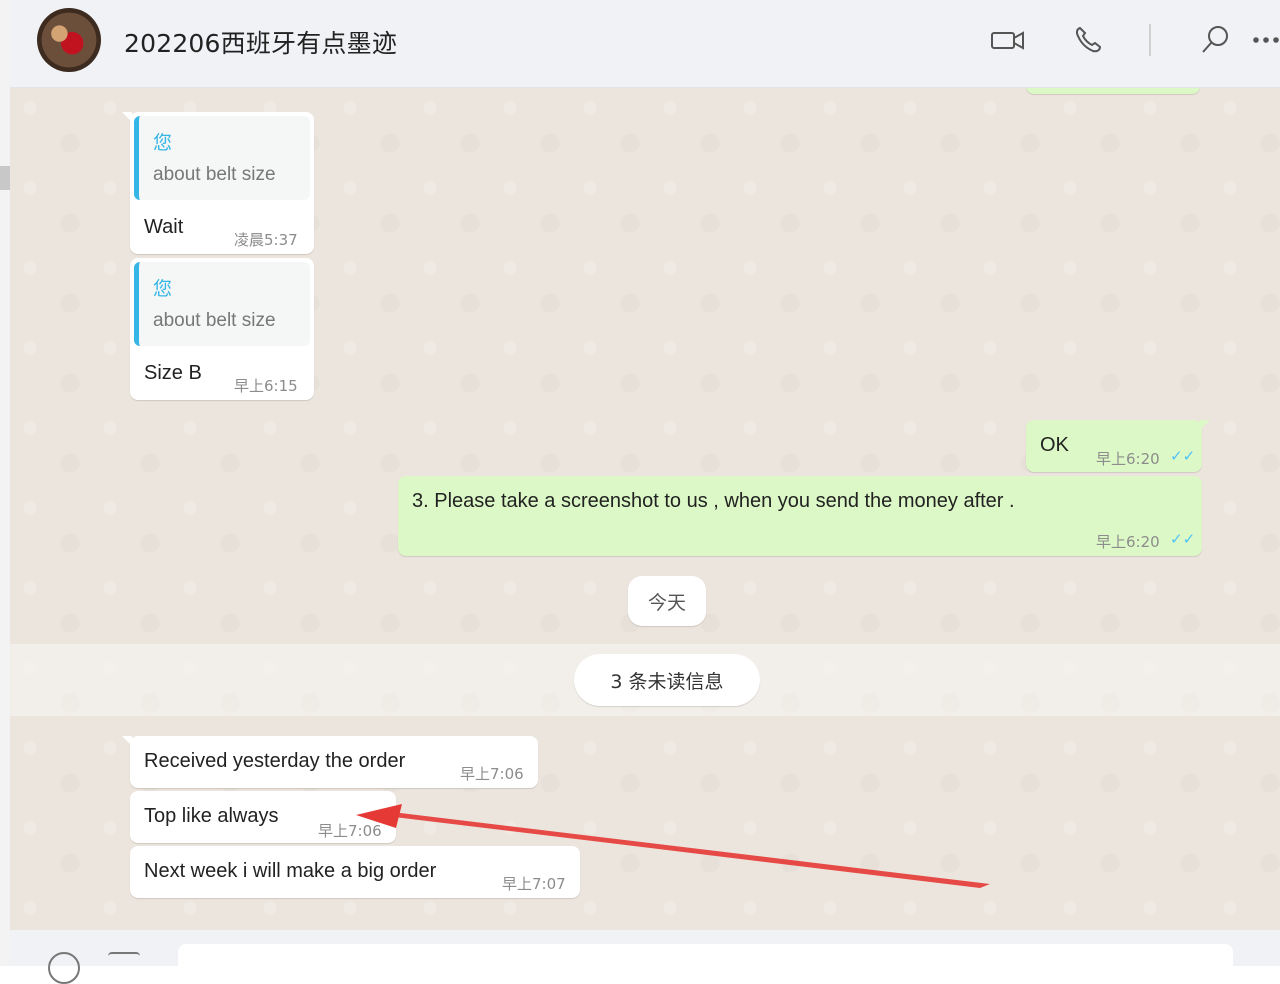 This screenshot has height=984, width=1280. I want to click on annotation-arrow, so click(673, 846).